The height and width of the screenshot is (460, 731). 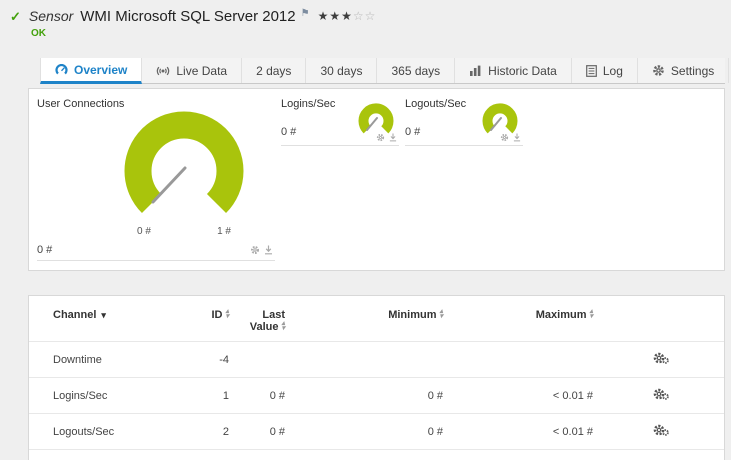 I want to click on column-header-maximum: Maximum ▴ ▾, so click(x=520, y=319).